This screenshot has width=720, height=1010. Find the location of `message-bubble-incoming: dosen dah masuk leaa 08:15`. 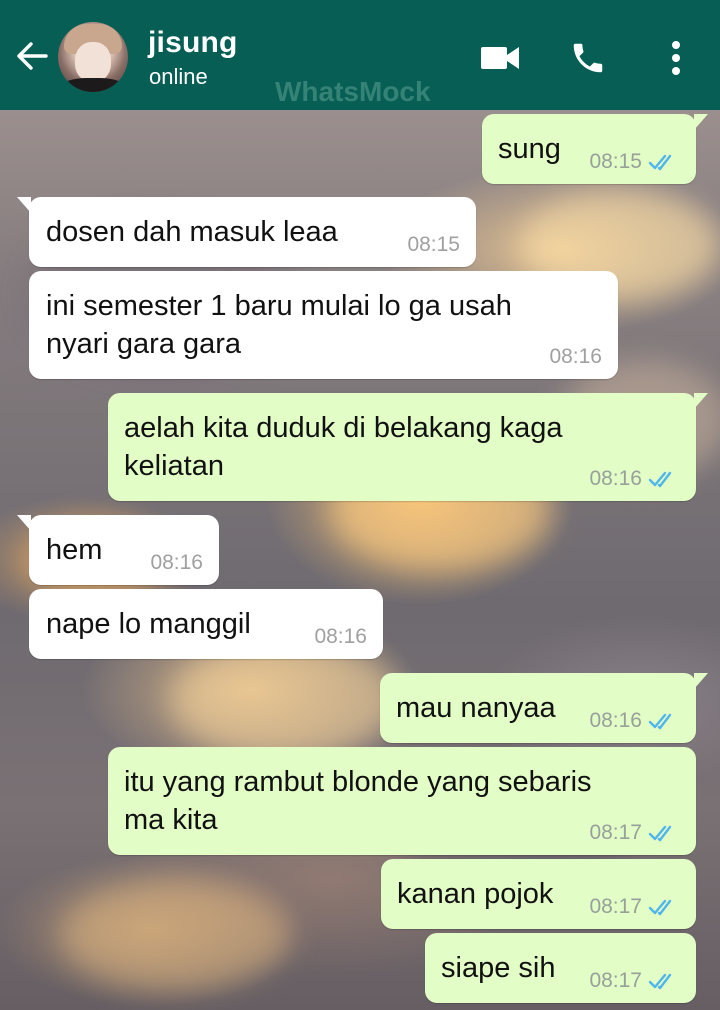

message-bubble-incoming: dosen dah masuk leaa 08:15 is located at coordinates (246, 232).